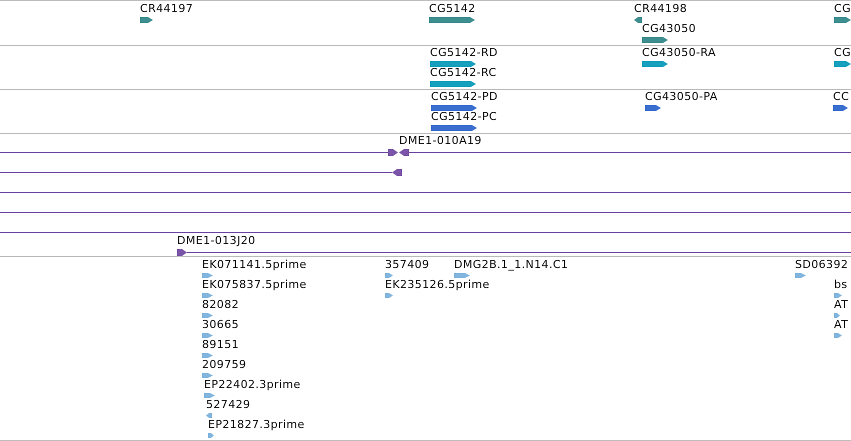  Describe the element at coordinates (679, 52) in the screenshot. I see `feature-label: CG43050-RA` at that location.